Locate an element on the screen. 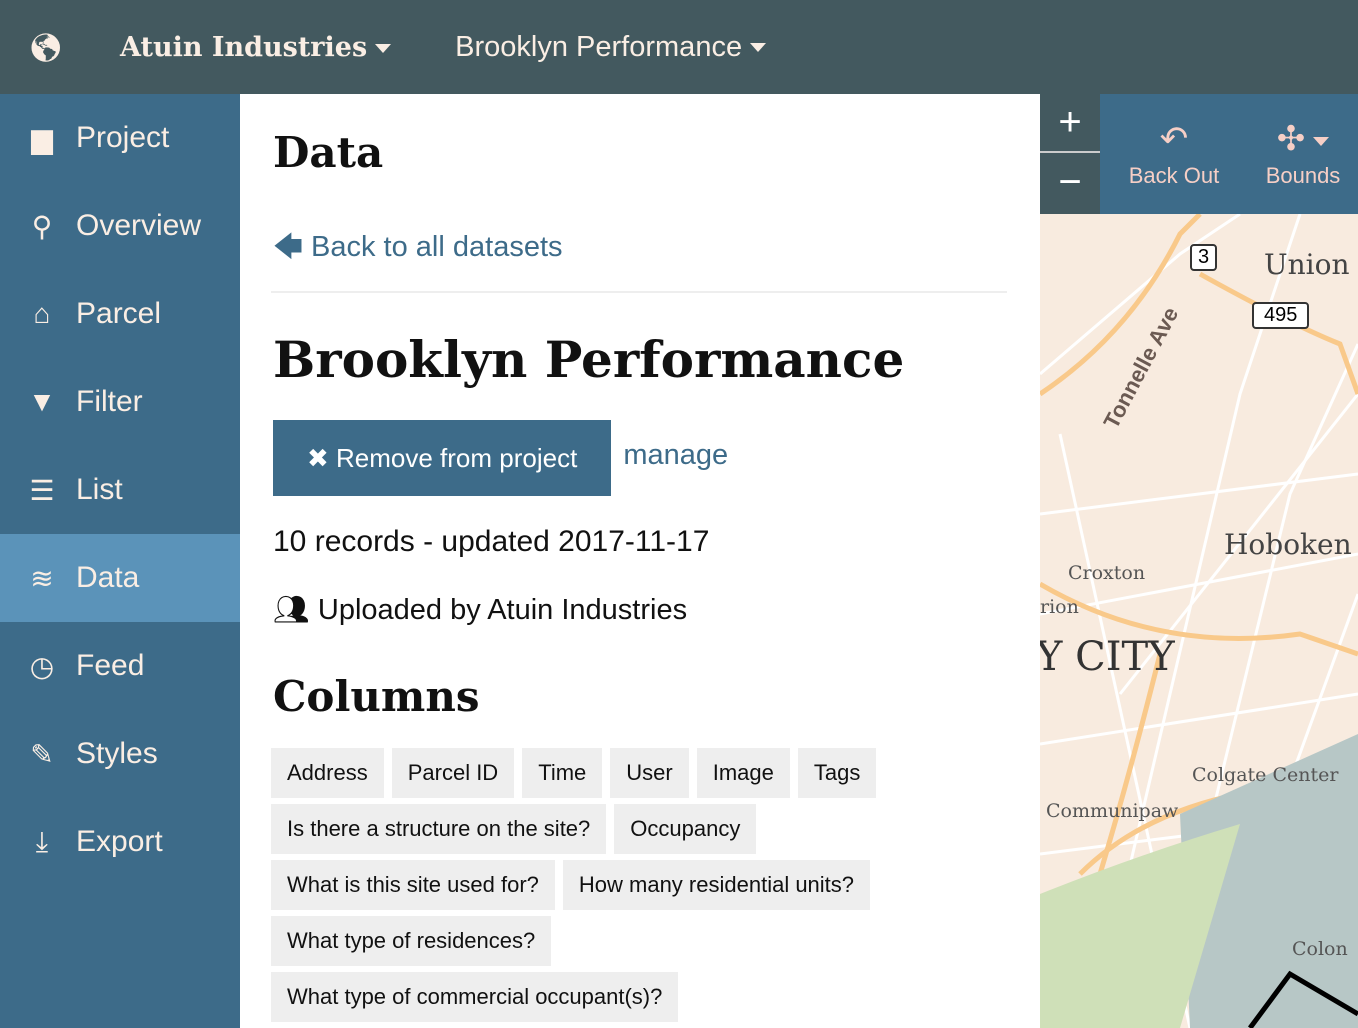 Image resolution: width=1358 pixels, height=1028 pixels. back-to-datasets-link: 🡄 Back to all datasets is located at coordinates (656, 247).